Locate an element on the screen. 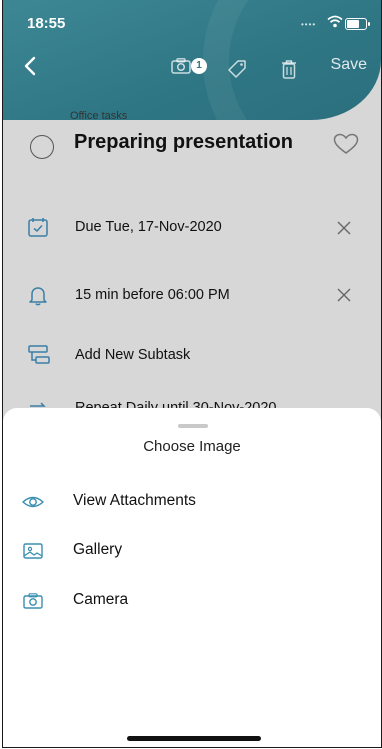 This screenshot has width=382, height=749. camera-option: Camera is located at coordinates (192, 601).